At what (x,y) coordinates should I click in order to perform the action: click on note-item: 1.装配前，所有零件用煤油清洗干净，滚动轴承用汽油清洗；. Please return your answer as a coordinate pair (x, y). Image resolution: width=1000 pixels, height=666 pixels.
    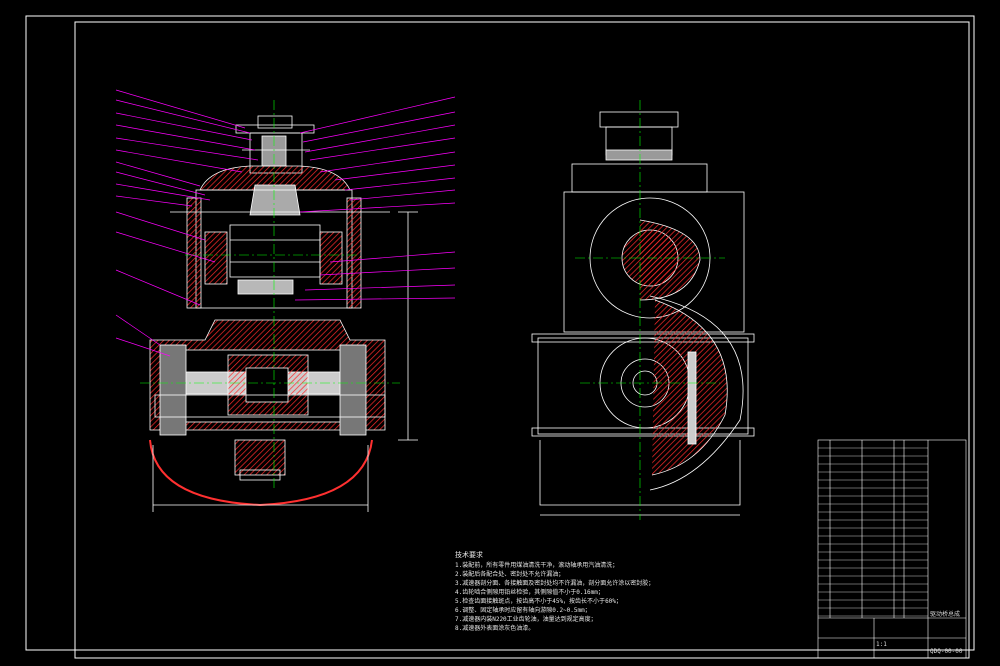
    Looking at the image, I should click on (537, 565).